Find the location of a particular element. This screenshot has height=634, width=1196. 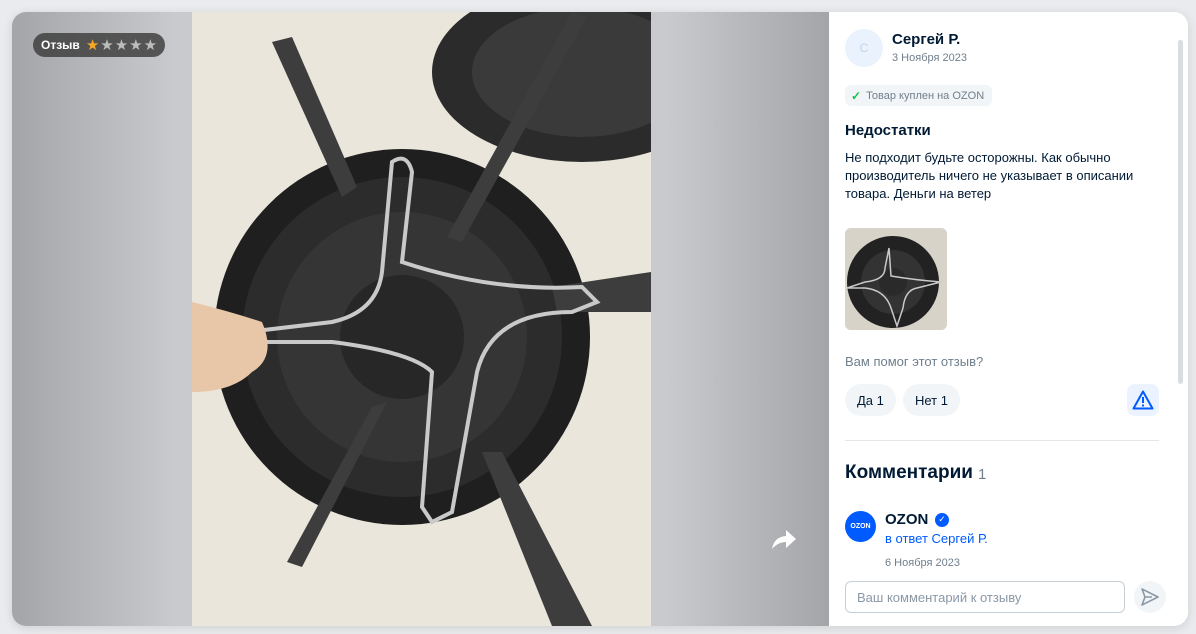

panel-scrollbar is located at coordinates (1180, 212).